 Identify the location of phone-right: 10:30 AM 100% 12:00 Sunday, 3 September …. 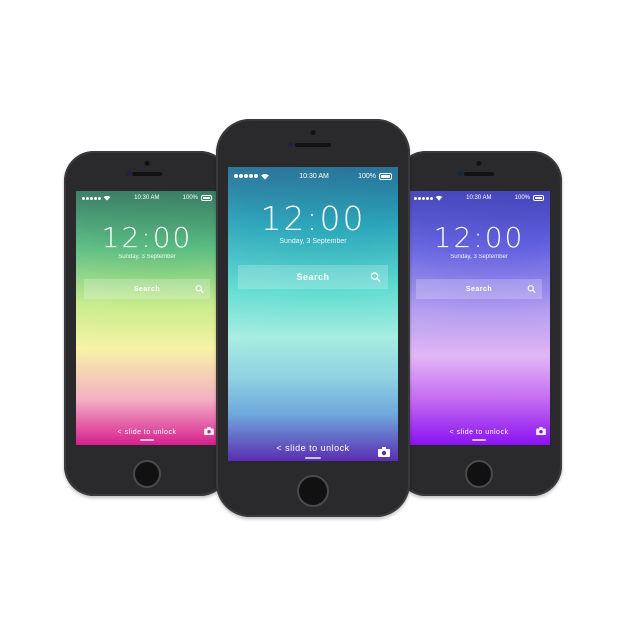
(479, 323).